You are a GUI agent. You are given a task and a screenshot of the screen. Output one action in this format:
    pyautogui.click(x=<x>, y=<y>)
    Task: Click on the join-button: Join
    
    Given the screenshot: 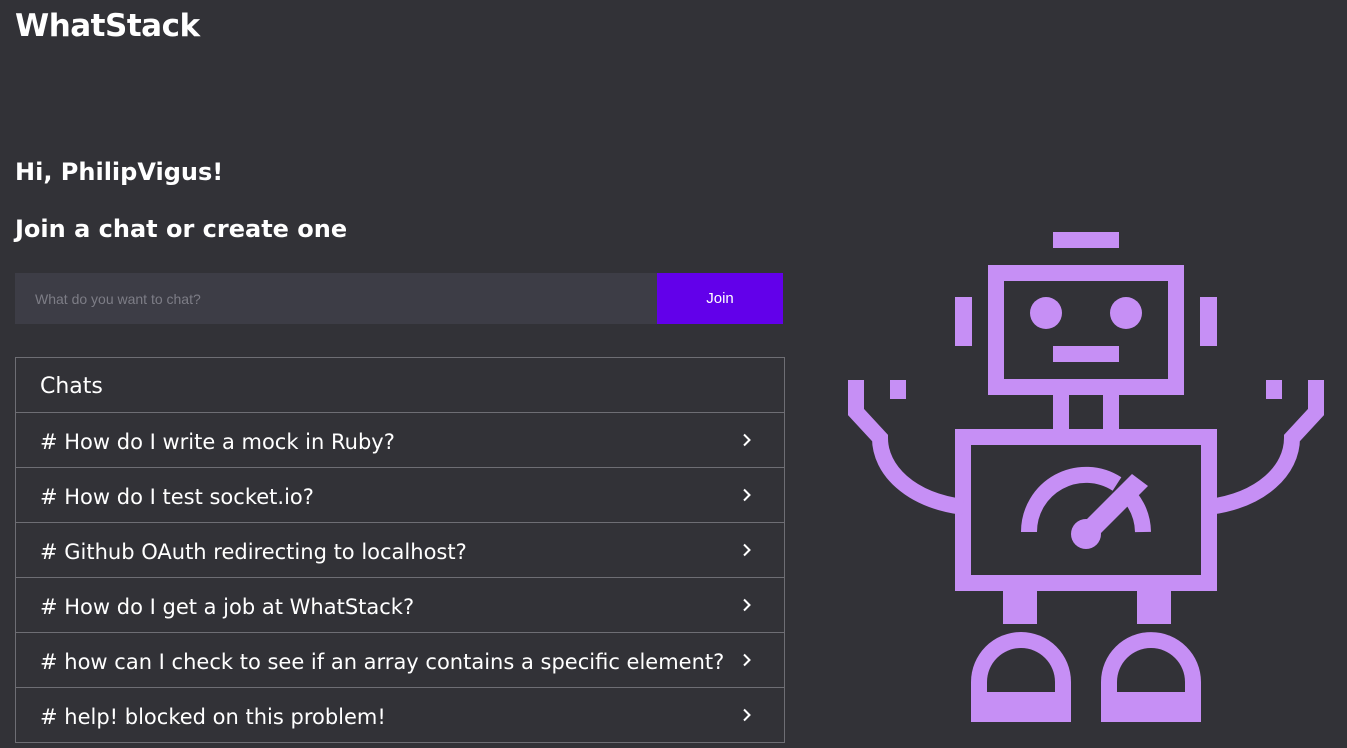 What is the action you would take?
    pyautogui.click(x=720, y=298)
    